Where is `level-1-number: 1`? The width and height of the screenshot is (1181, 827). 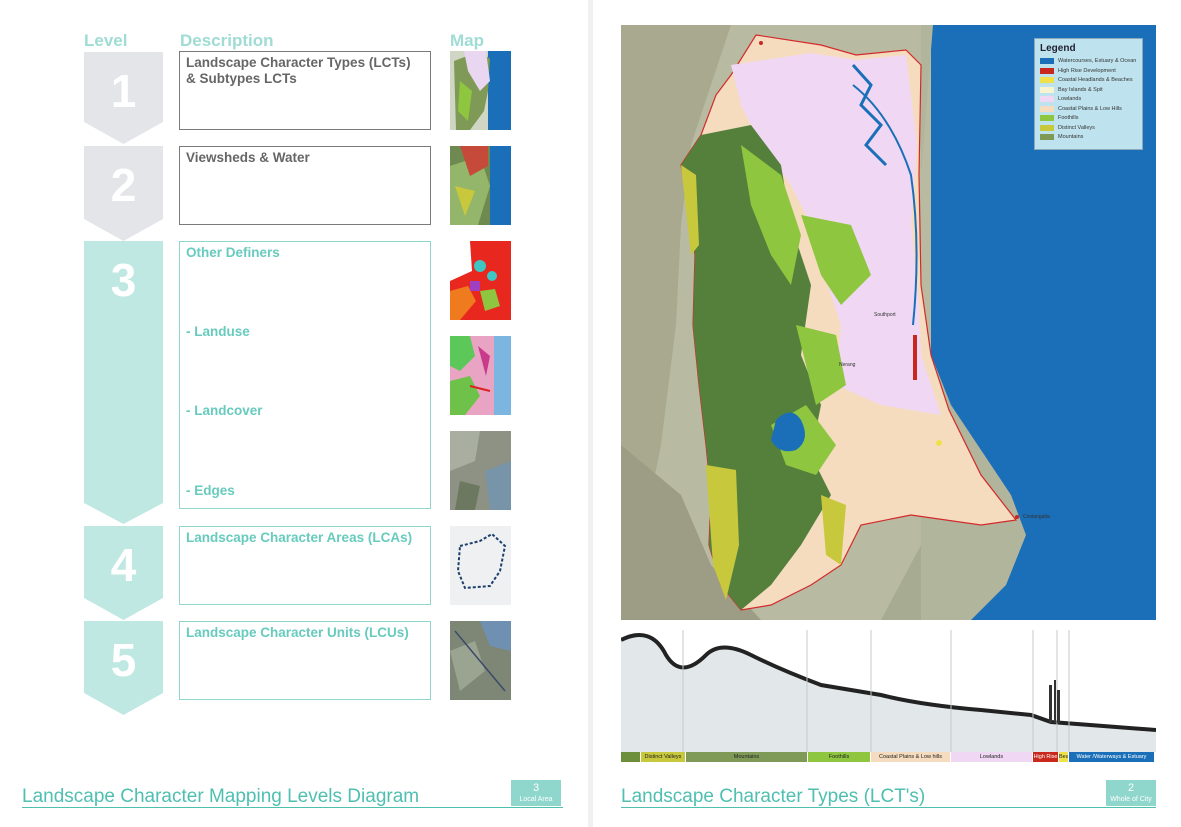 level-1-number: 1 is located at coordinates (123, 91).